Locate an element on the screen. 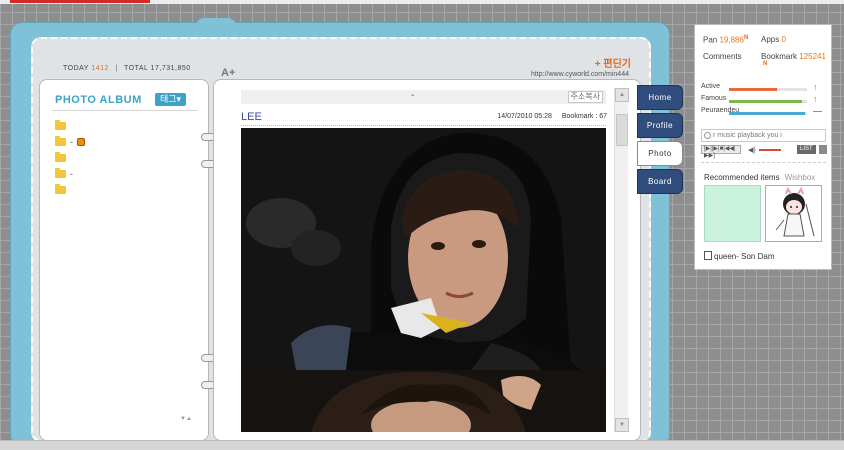 This screenshot has width=844, height=450. music-icon is located at coordinates (707, 135).